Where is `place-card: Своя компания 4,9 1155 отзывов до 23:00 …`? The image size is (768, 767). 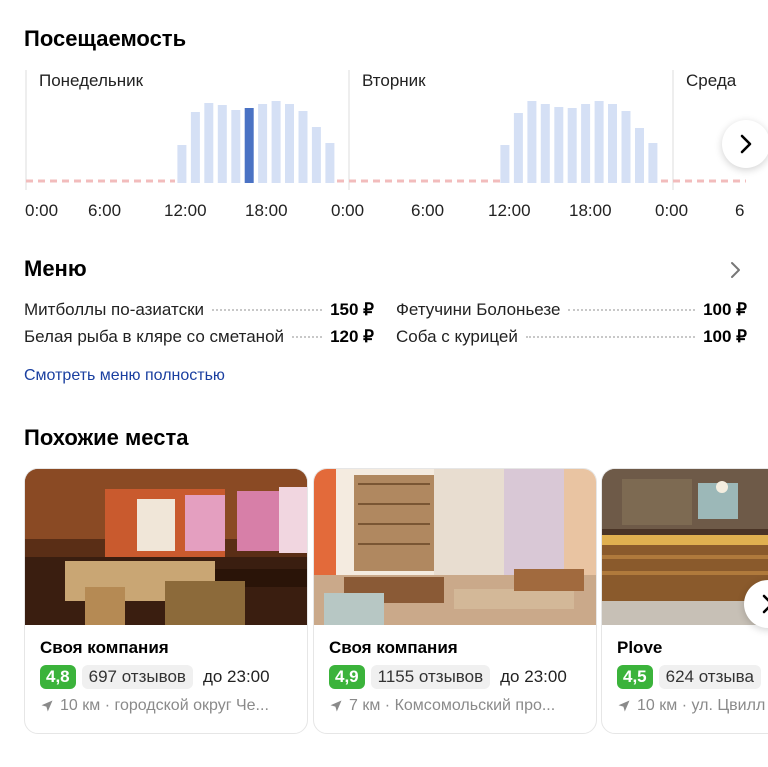
place-card: Своя компания 4,9 1155 отзывов до 23:00 … is located at coordinates (455, 601).